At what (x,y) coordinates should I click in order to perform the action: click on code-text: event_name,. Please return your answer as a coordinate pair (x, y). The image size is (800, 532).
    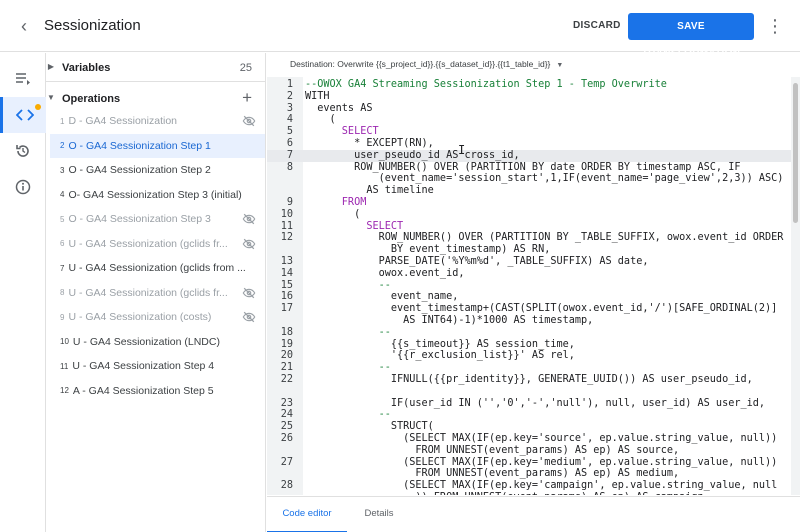
    Looking at the image, I should click on (382, 297).